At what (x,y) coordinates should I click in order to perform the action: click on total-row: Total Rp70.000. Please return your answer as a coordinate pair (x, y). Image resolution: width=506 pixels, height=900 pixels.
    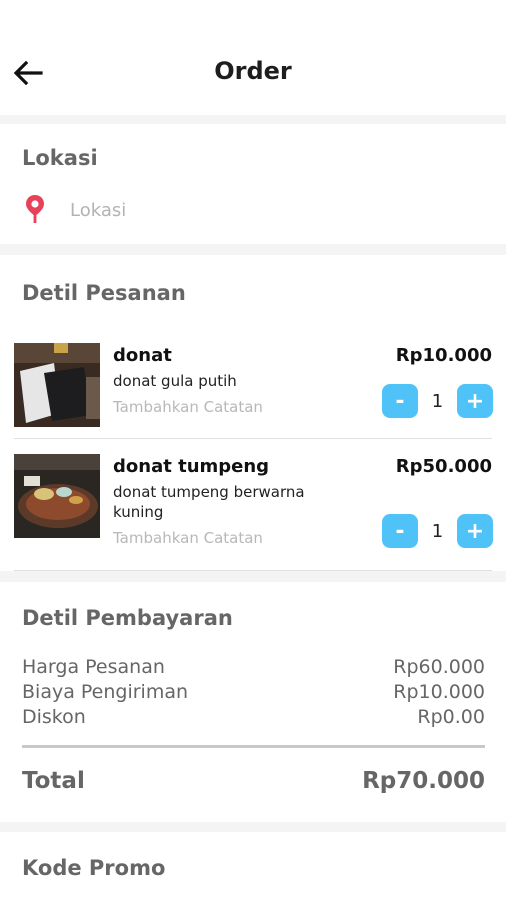
    Looking at the image, I should click on (253, 781).